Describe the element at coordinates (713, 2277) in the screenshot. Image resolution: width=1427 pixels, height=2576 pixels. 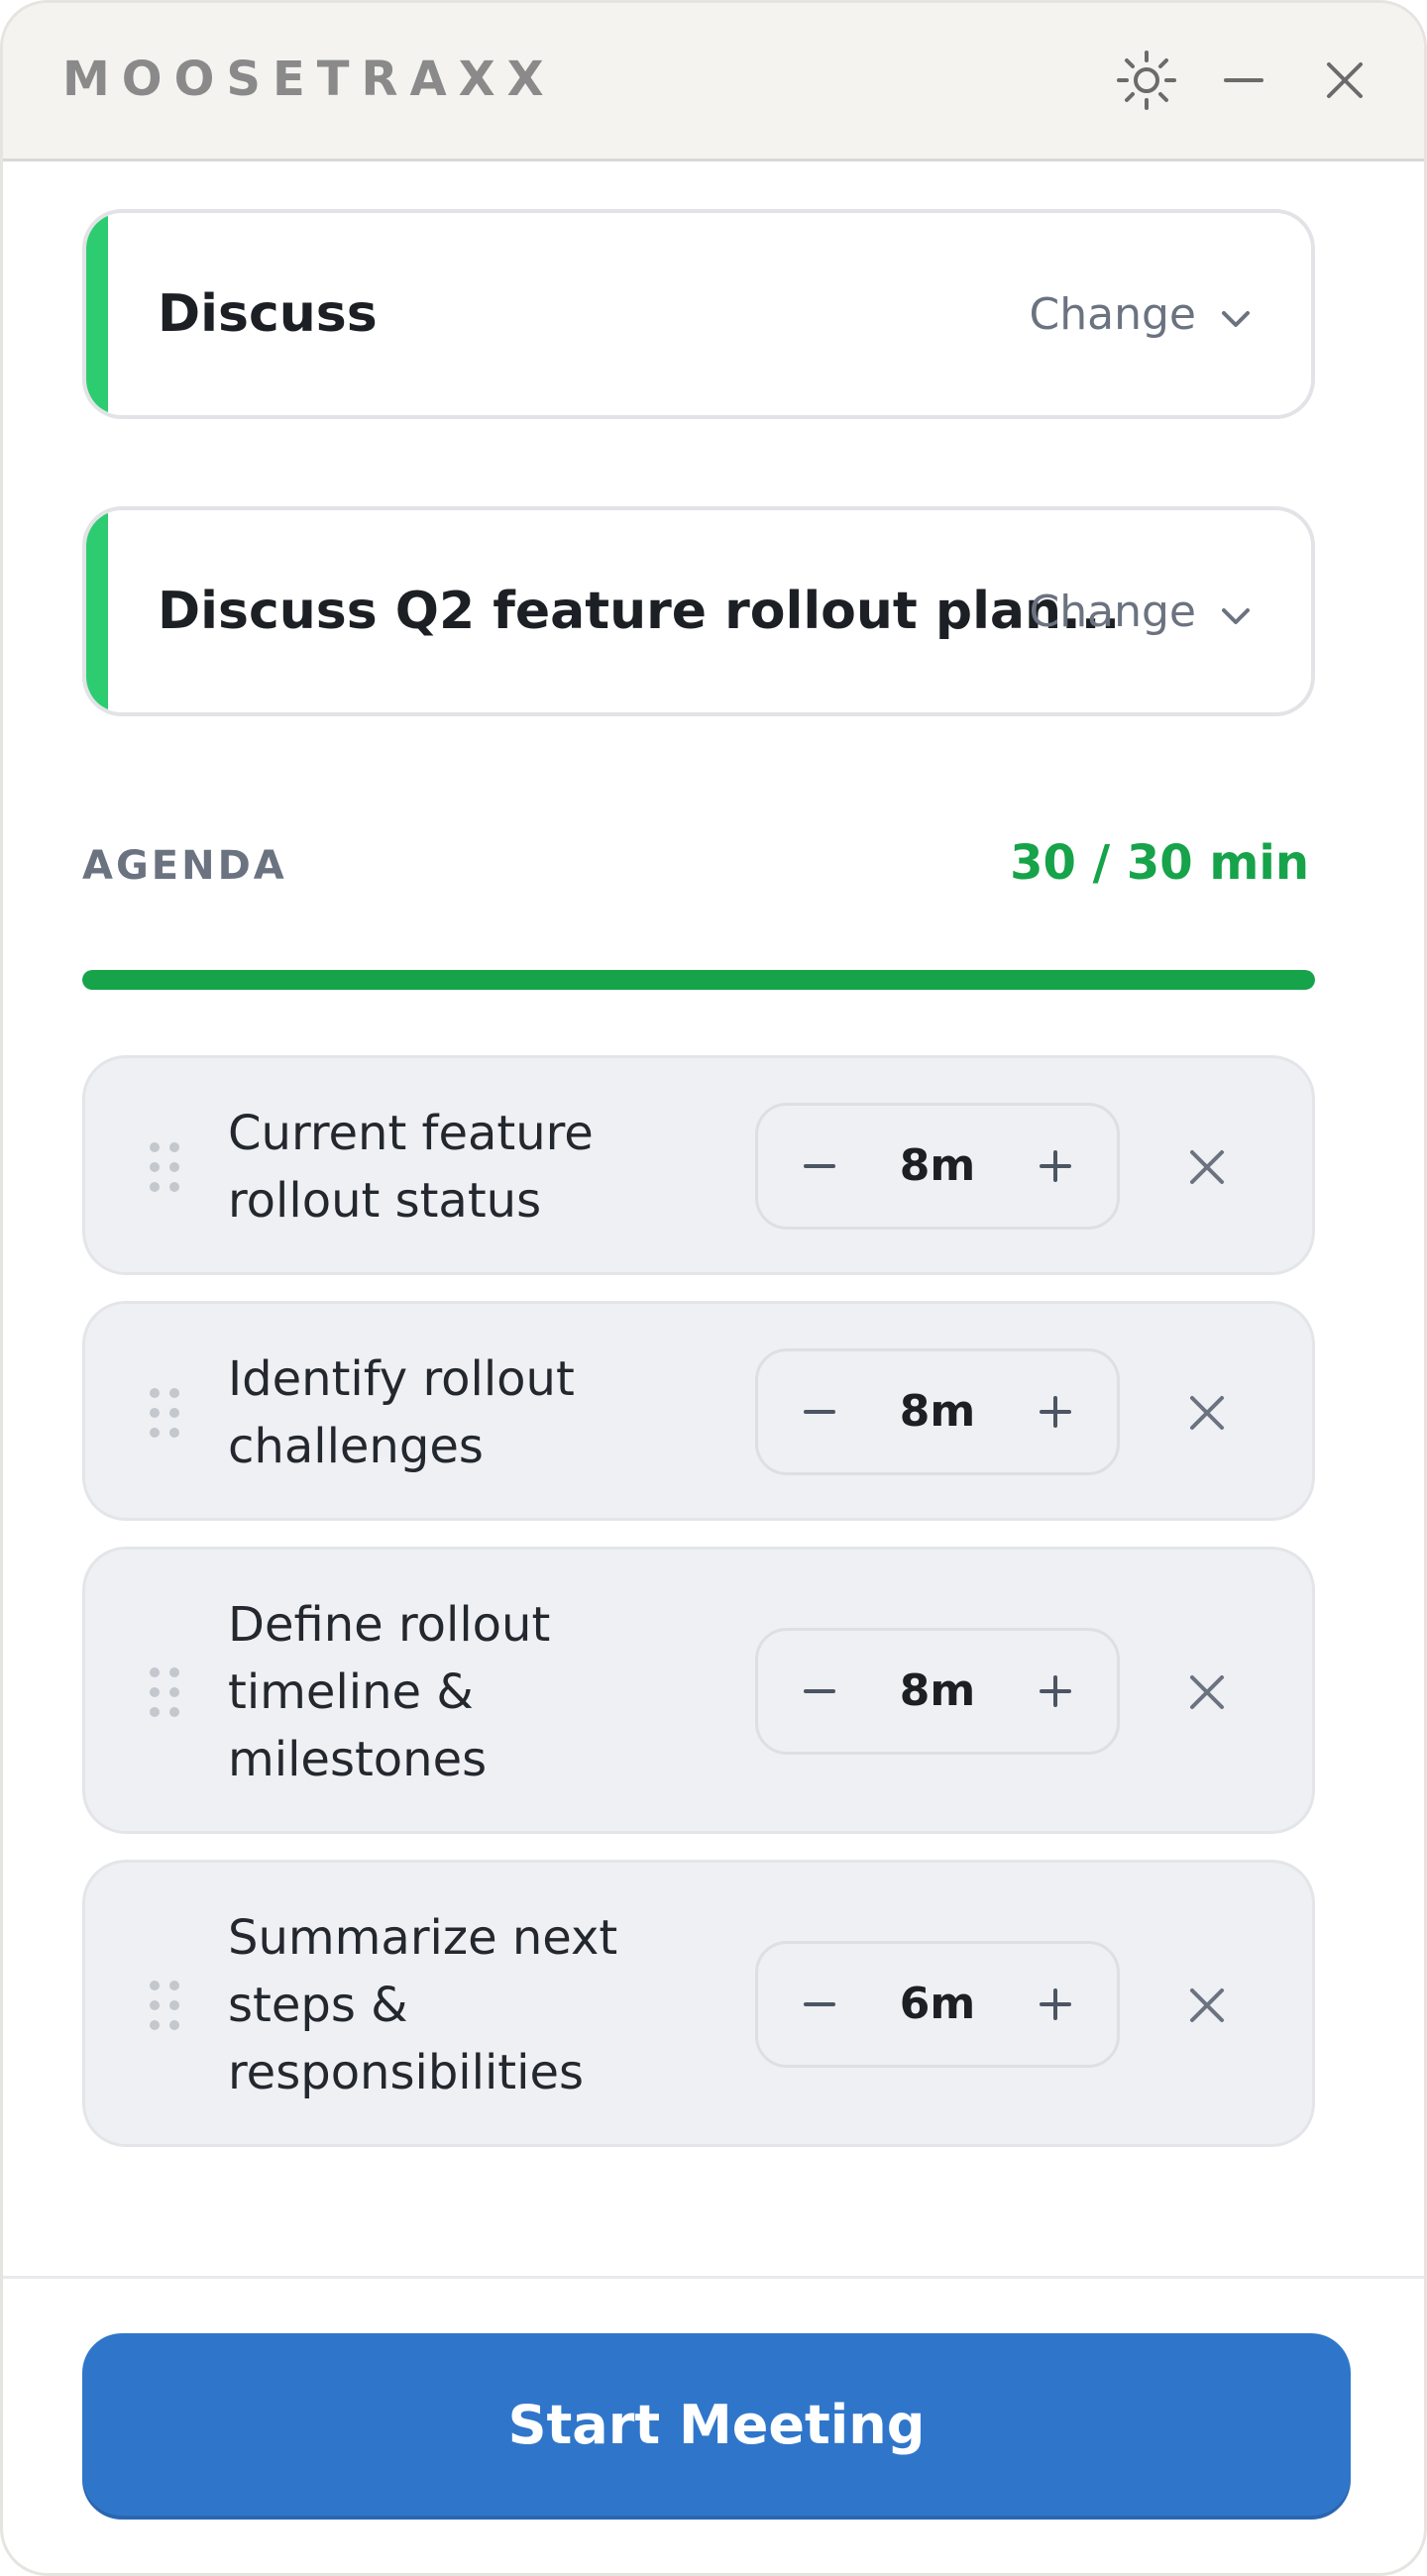
I see `footer-divider` at that location.